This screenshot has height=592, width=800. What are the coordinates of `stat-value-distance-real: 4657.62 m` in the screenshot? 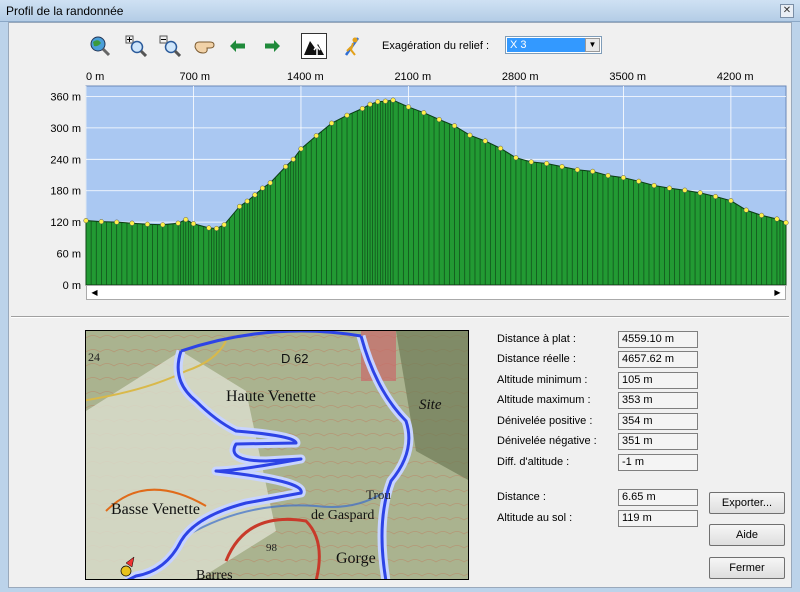 It's located at (658, 359).